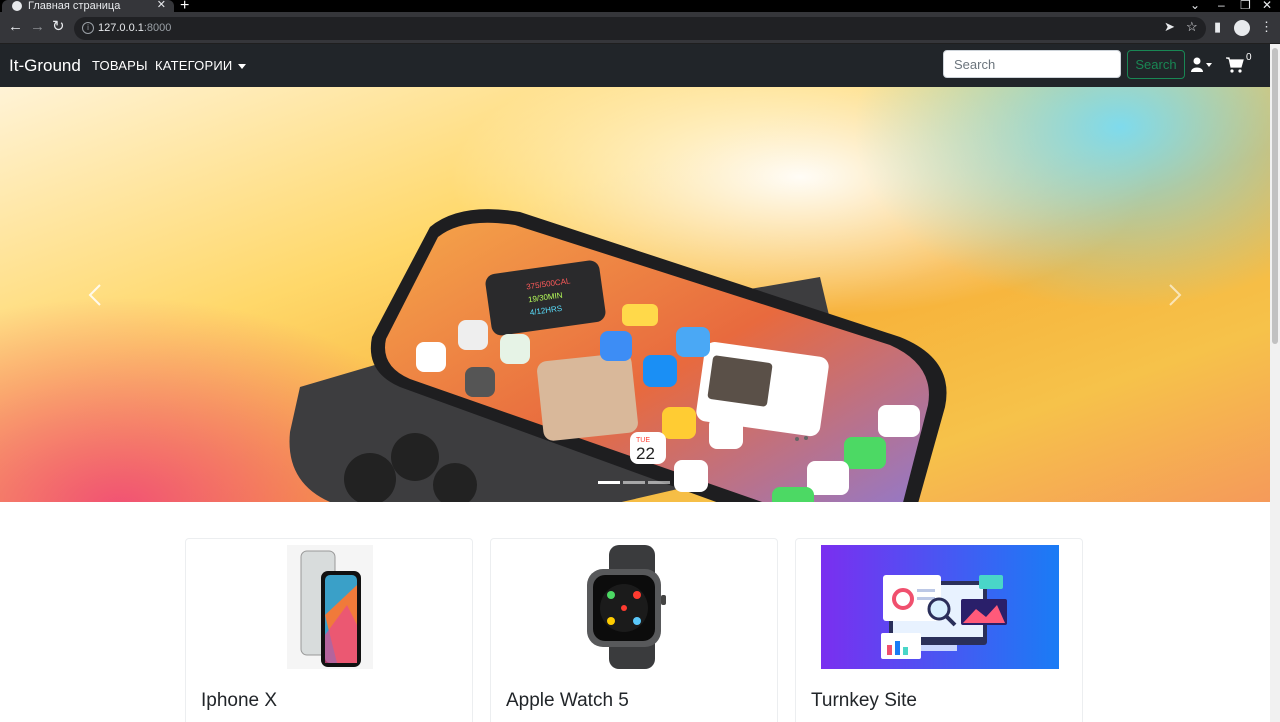  I want to click on search-button: Search, so click(1156, 64).